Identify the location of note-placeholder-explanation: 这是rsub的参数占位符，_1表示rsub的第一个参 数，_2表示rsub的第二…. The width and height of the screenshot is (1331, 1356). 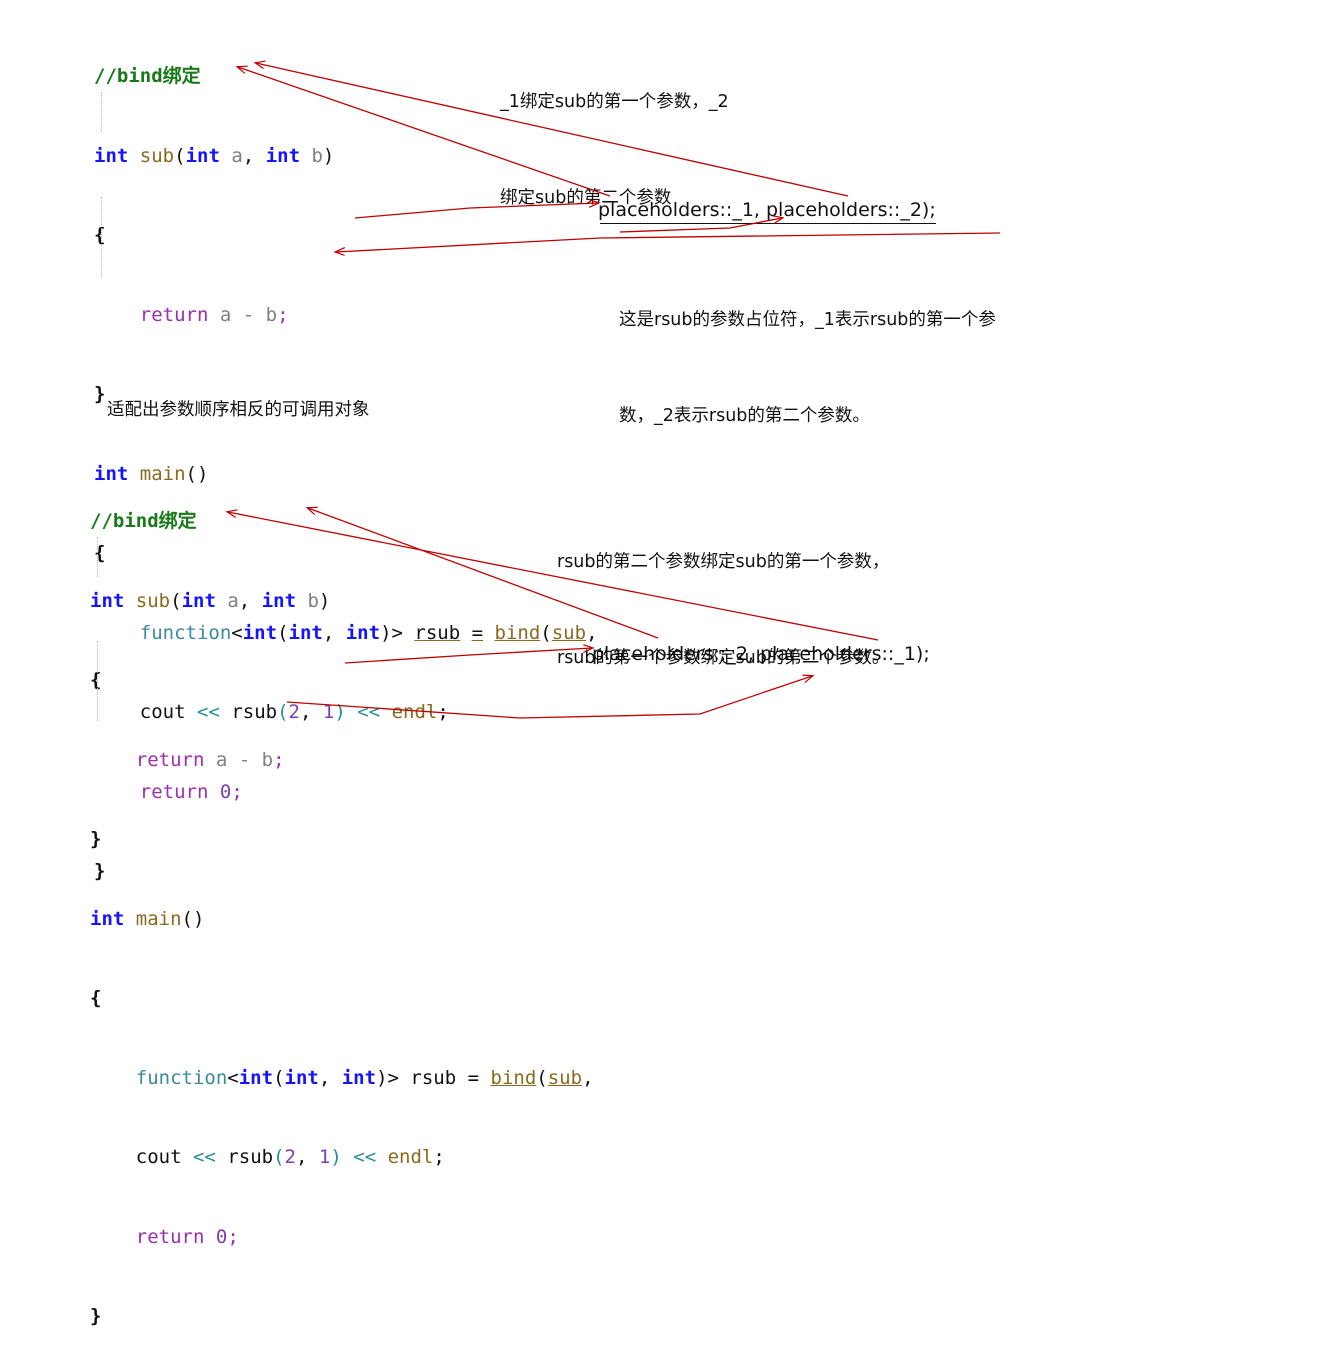
(807, 352).